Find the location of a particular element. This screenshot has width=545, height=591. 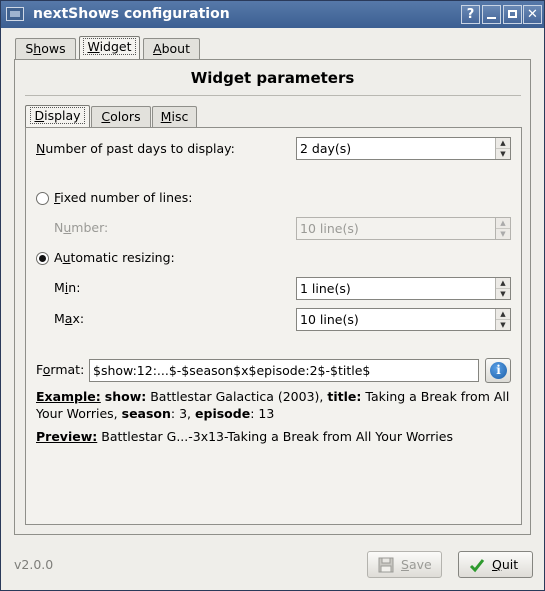

tab-shows: Shows is located at coordinates (45, 49).